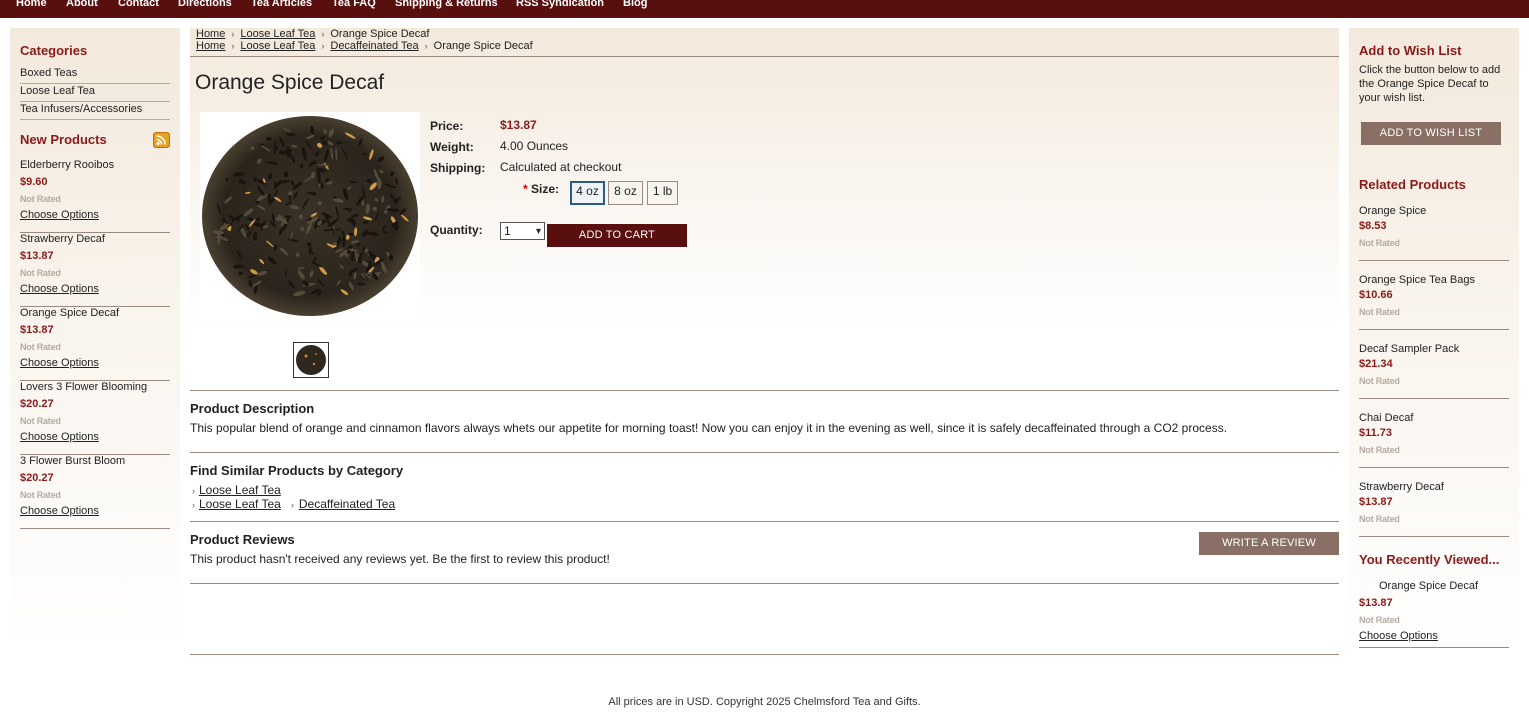 The width and height of the screenshot is (1529, 724). I want to click on nav-home: Home, so click(31, 4).